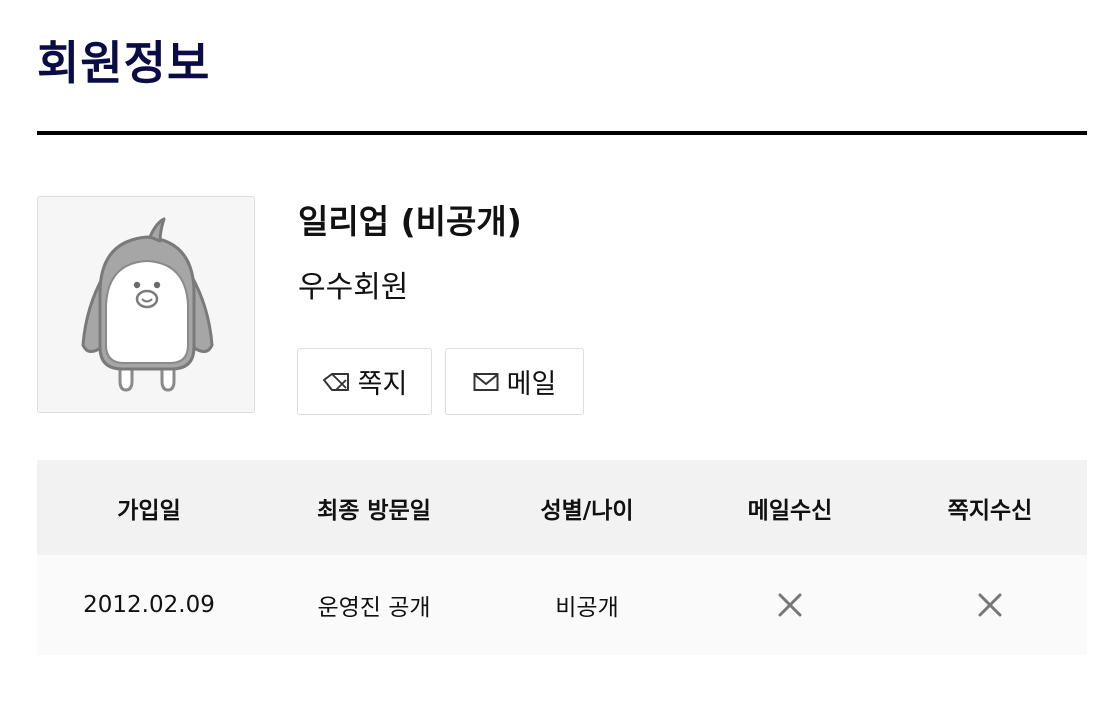  Describe the element at coordinates (382, 384) in the screenshot. I see `memo-button-label: 쪽지` at that location.